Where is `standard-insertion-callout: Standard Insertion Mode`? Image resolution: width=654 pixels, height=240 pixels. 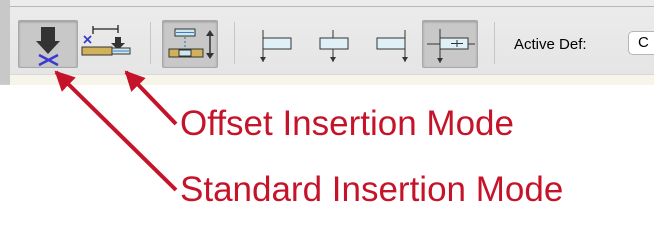
standard-insertion-callout: Standard Insertion Mode is located at coordinates (372, 189).